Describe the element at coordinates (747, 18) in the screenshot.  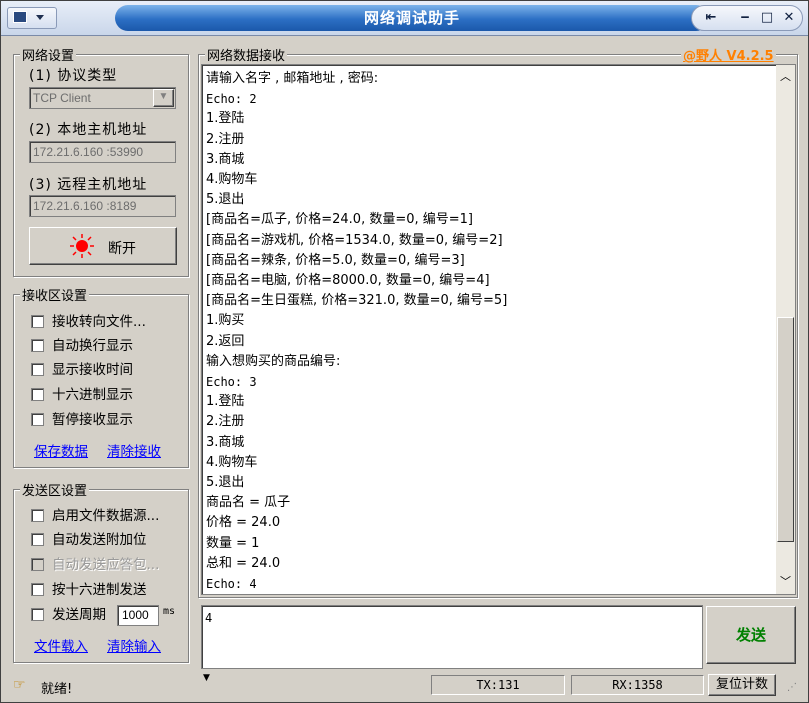
I see `window-controls: ⇤ ‒ □ ✕` at that location.